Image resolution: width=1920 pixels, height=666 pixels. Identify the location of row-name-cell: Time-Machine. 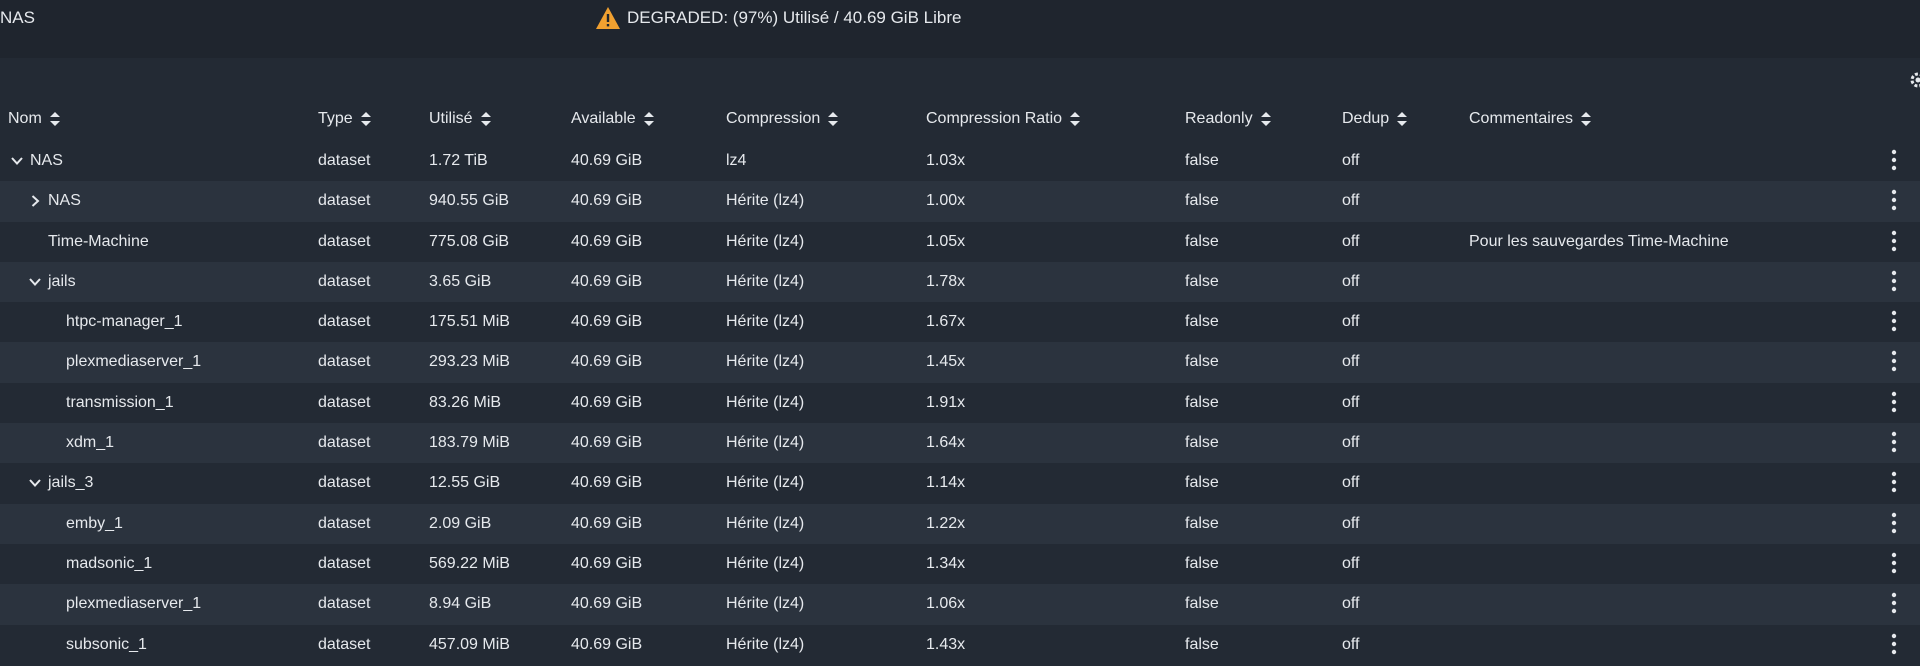
(98, 242).